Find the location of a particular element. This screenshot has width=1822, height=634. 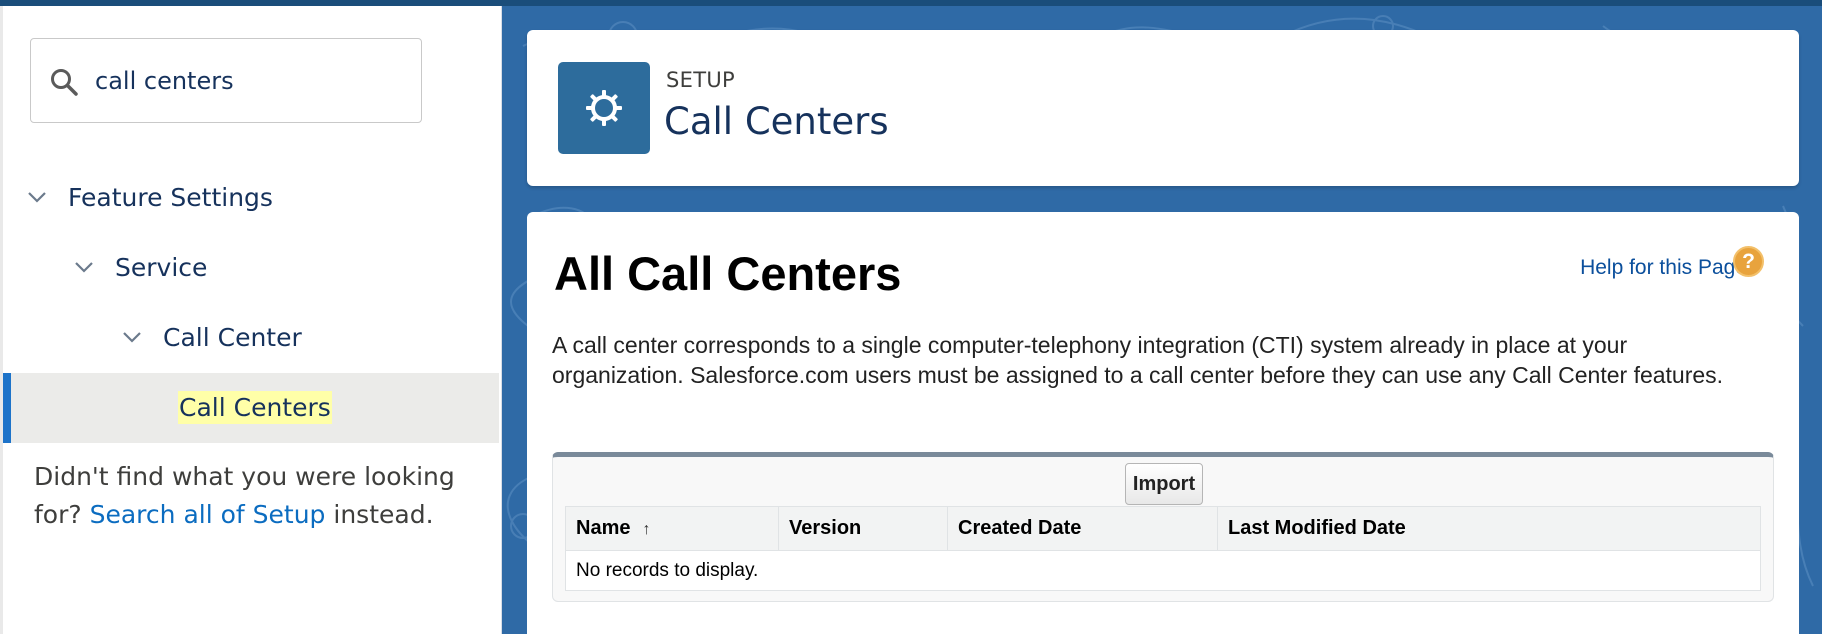

tree-item-label: Call Center is located at coordinates (232, 337).